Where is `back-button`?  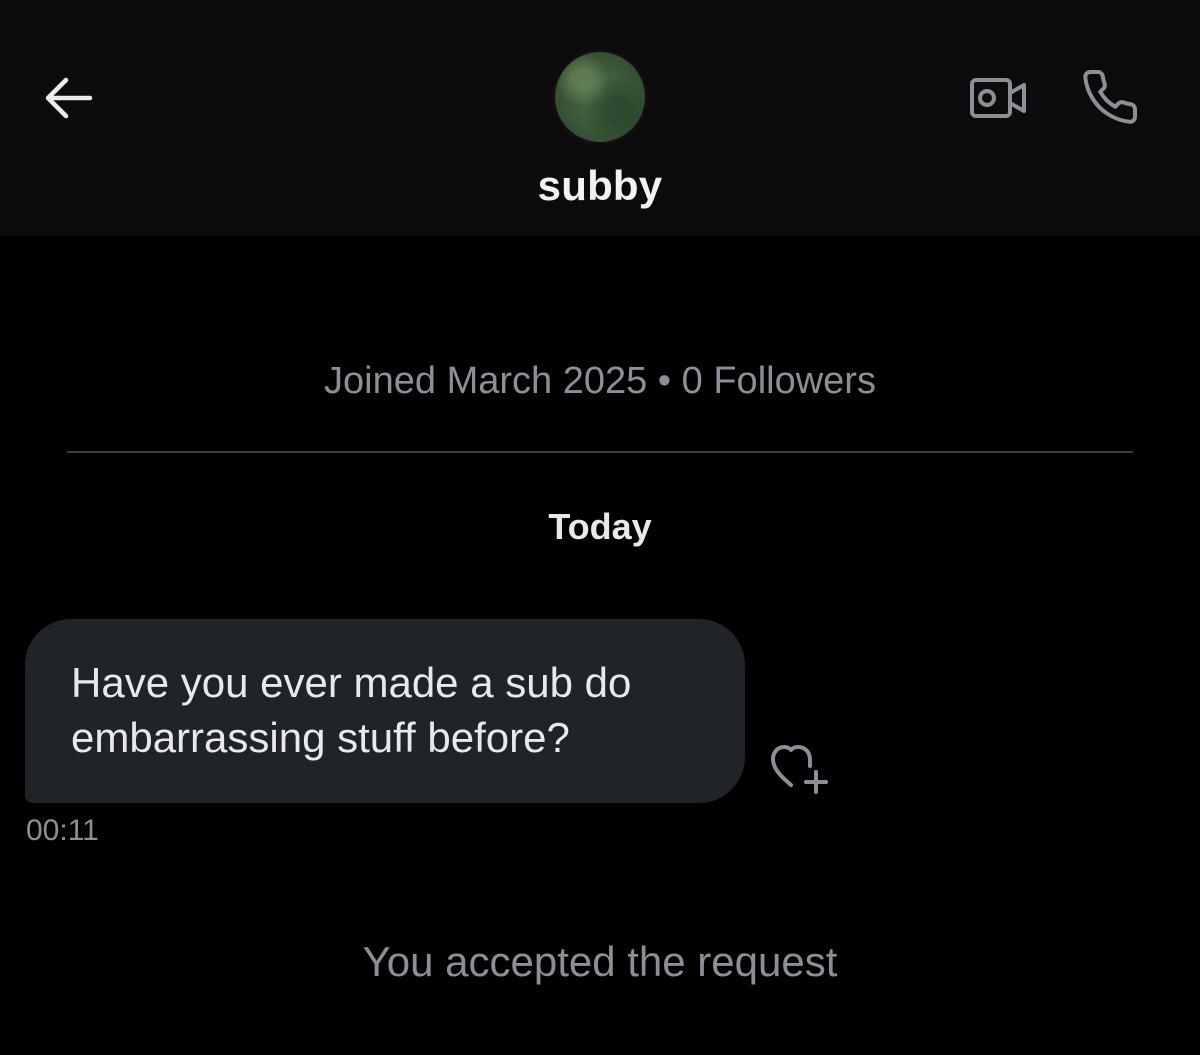
back-button is located at coordinates (68, 98).